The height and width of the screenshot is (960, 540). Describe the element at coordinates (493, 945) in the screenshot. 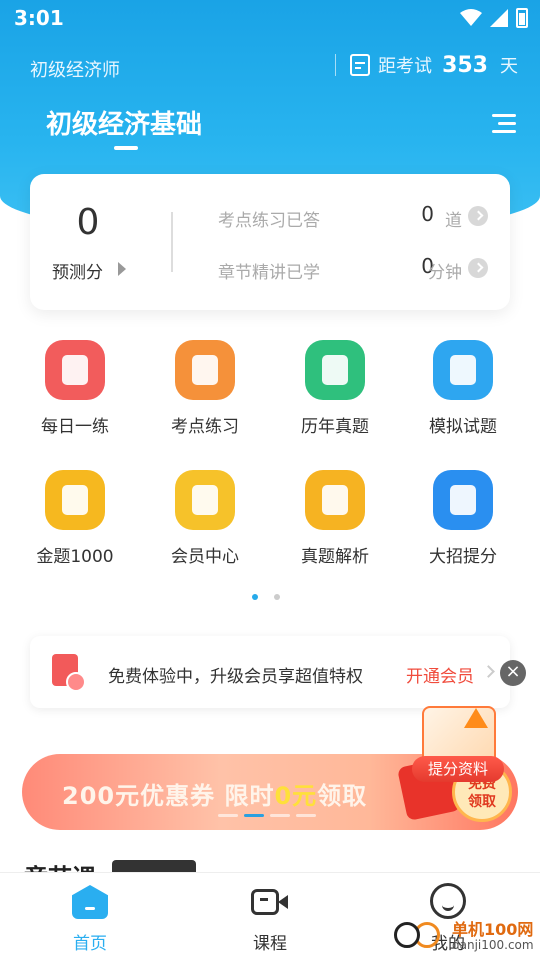

I see `watermark-sub: danji100.com` at that location.